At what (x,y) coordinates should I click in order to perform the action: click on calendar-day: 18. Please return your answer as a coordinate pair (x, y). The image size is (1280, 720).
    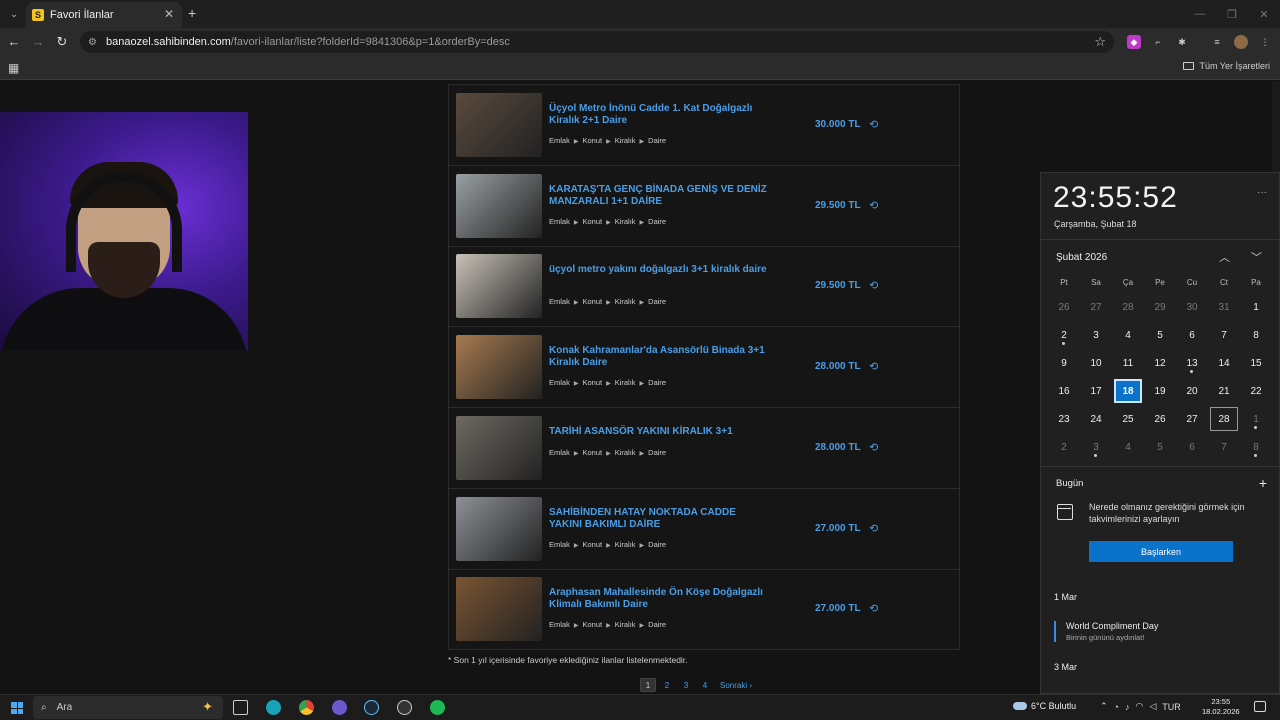
    Looking at the image, I should click on (1128, 391).